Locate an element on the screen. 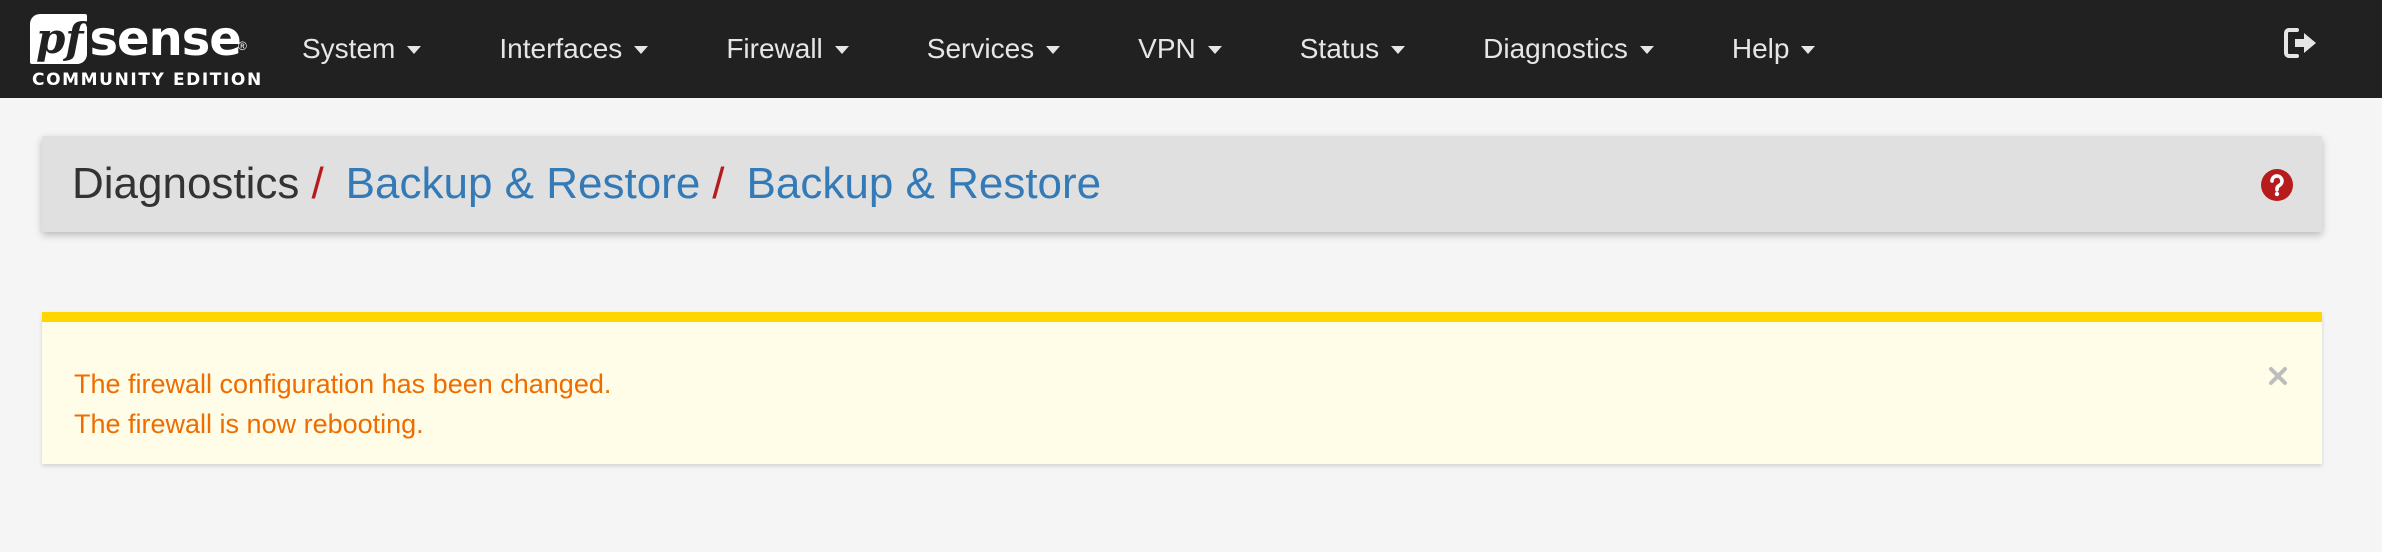 The width and height of the screenshot is (2382, 552). nav-item-services: Services is located at coordinates (993, 49).